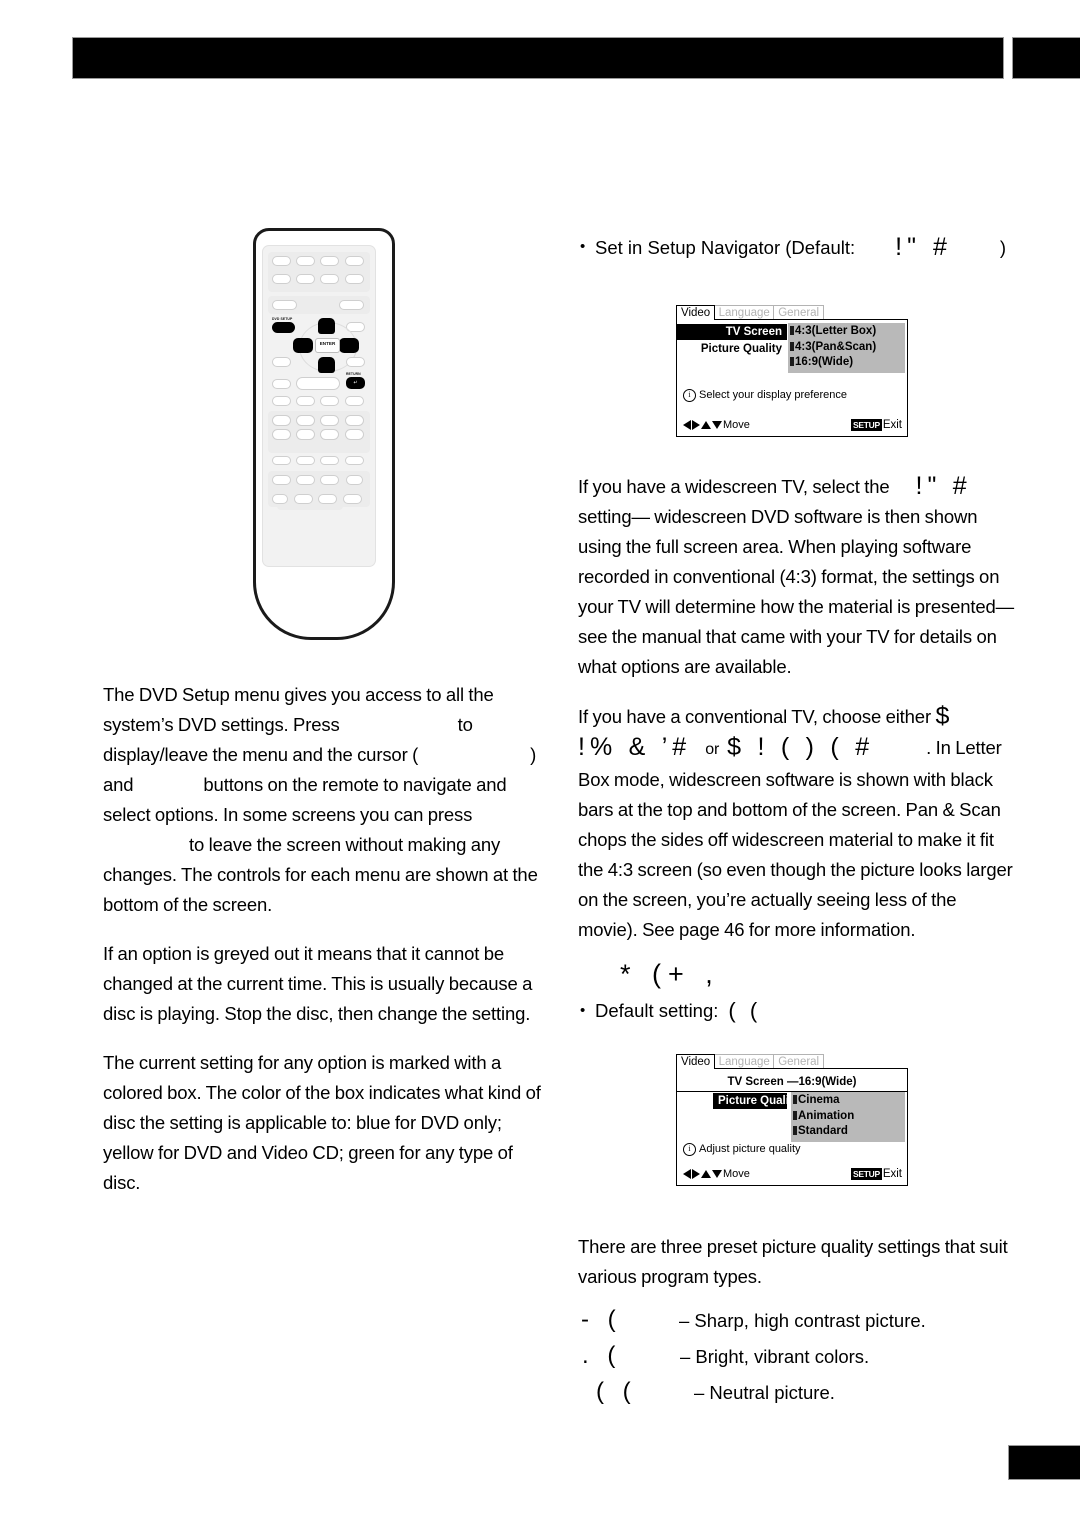  What do you see at coordinates (732, 332) in the screenshot?
I see `osd-row-tv-screen: TV Screen` at bounding box center [732, 332].